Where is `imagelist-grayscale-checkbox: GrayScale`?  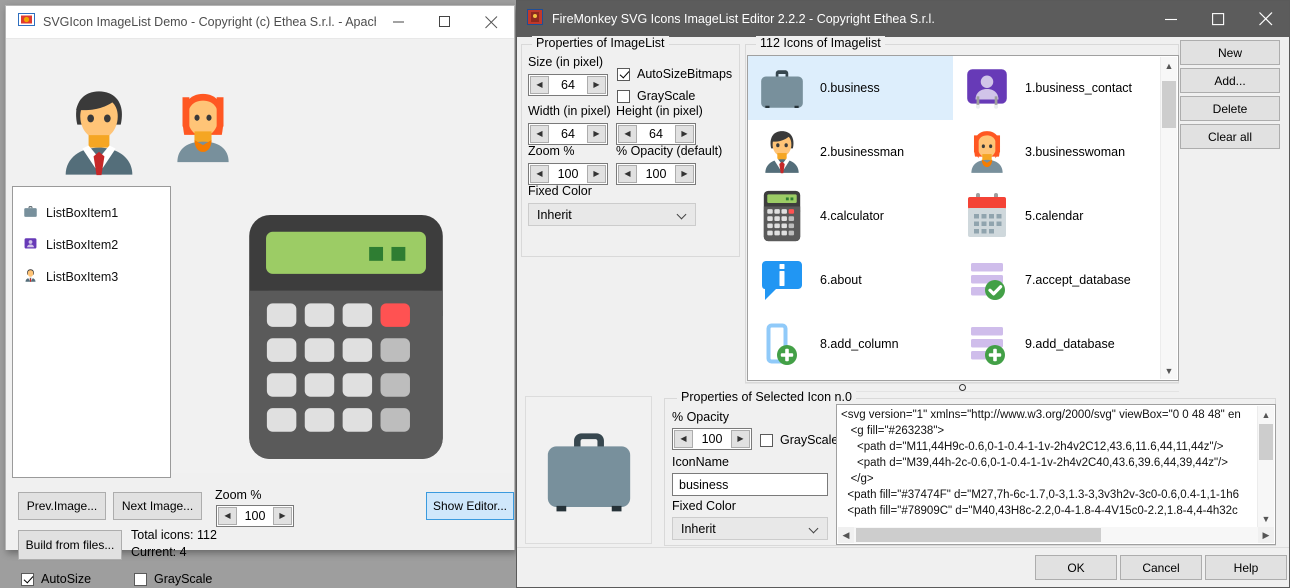
imagelist-grayscale-checkbox: GrayScale is located at coordinates (656, 96).